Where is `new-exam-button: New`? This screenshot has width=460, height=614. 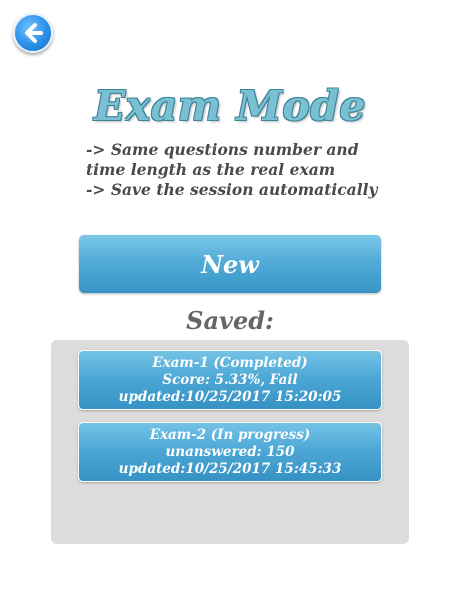
new-exam-button: New is located at coordinates (230, 264).